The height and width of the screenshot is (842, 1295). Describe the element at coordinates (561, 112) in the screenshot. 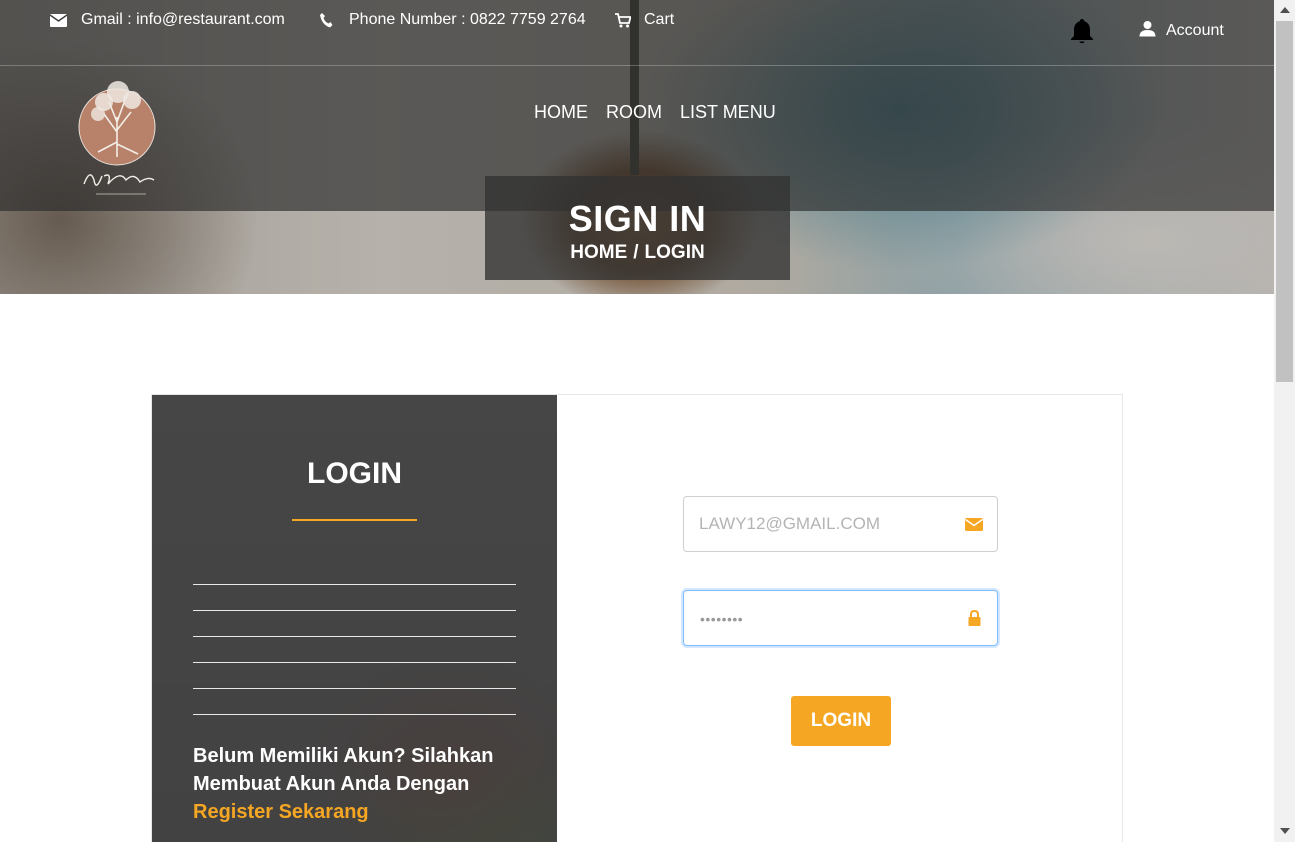

I see `nav-home: HOME` at that location.